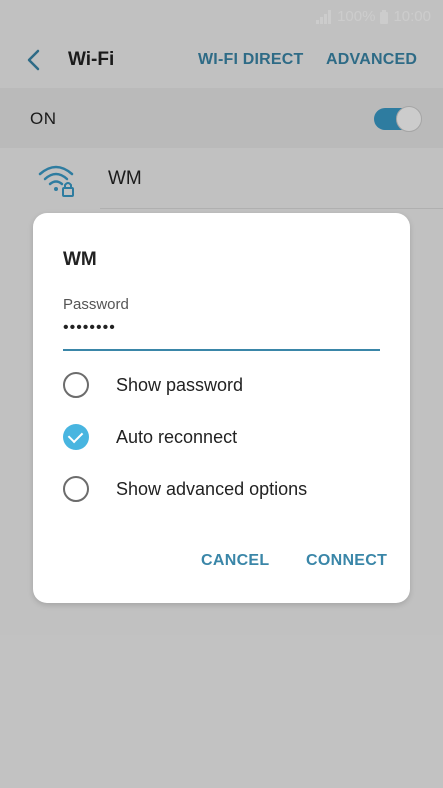 The height and width of the screenshot is (788, 443). What do you see at coordinates (235, 561) in the screenshot?
I see `cancel-button: CANCEL` at bounding box center [235, 561].